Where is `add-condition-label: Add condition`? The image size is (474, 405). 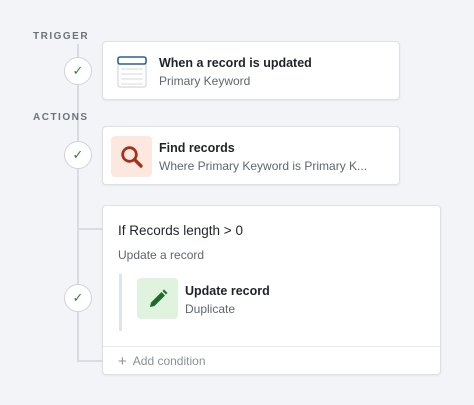 add-condition-label: Add condition is located at coordinates (169, 361).